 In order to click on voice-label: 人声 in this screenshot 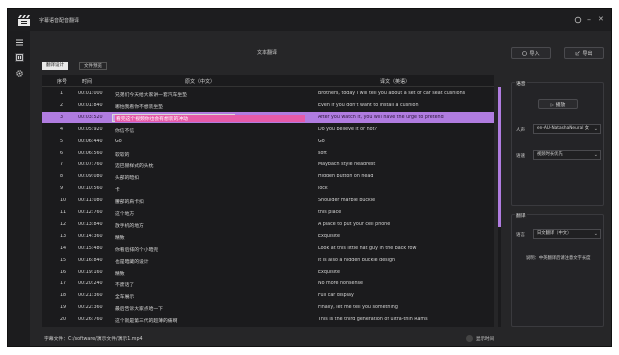, I will do `click(520, 130)`.